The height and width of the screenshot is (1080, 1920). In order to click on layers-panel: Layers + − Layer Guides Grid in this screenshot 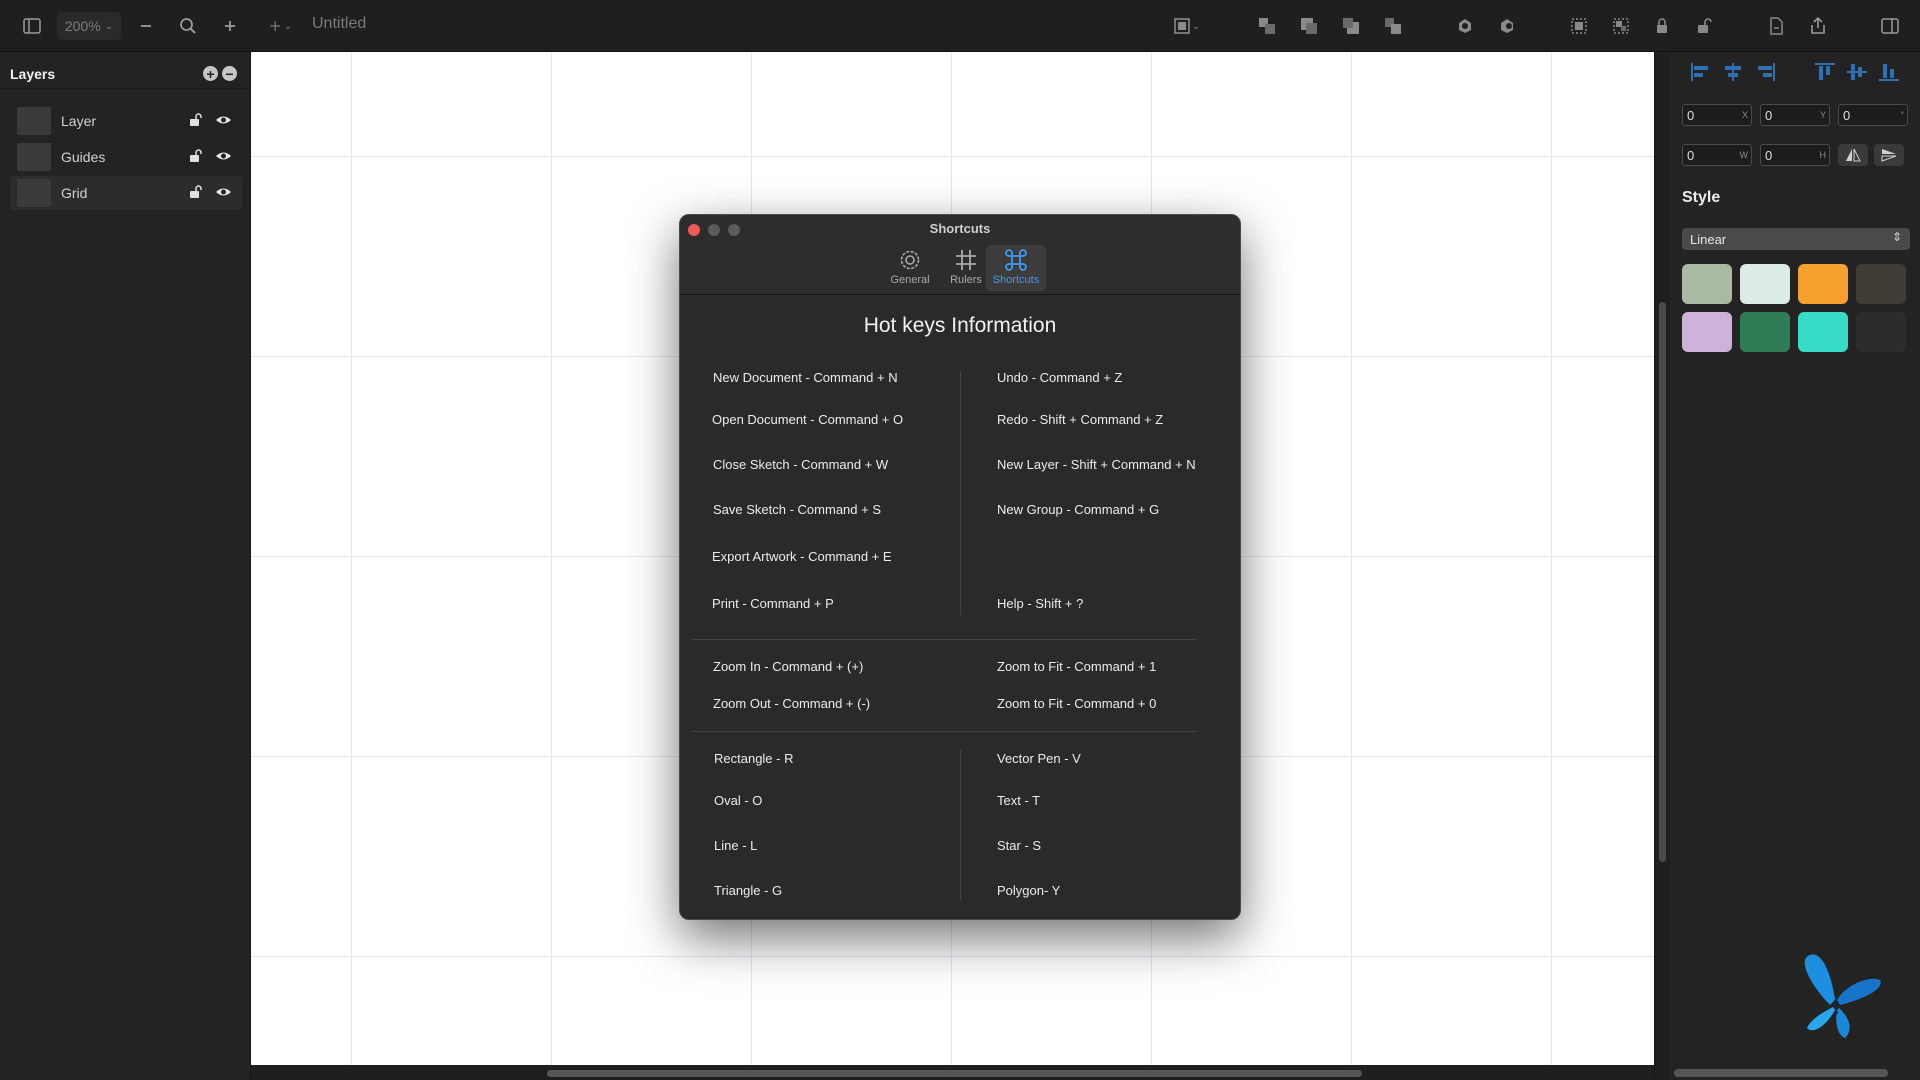, I will do `click(125, 566)`.